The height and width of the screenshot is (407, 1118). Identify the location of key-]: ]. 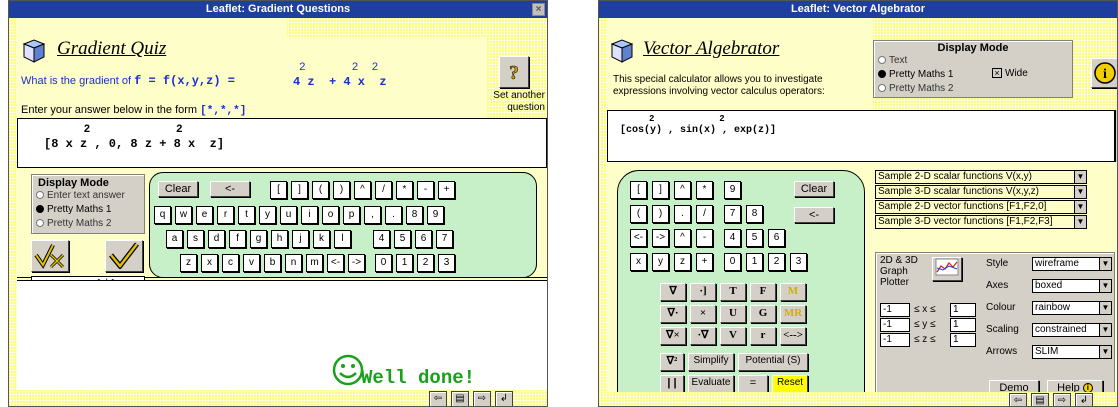
(299, 190).